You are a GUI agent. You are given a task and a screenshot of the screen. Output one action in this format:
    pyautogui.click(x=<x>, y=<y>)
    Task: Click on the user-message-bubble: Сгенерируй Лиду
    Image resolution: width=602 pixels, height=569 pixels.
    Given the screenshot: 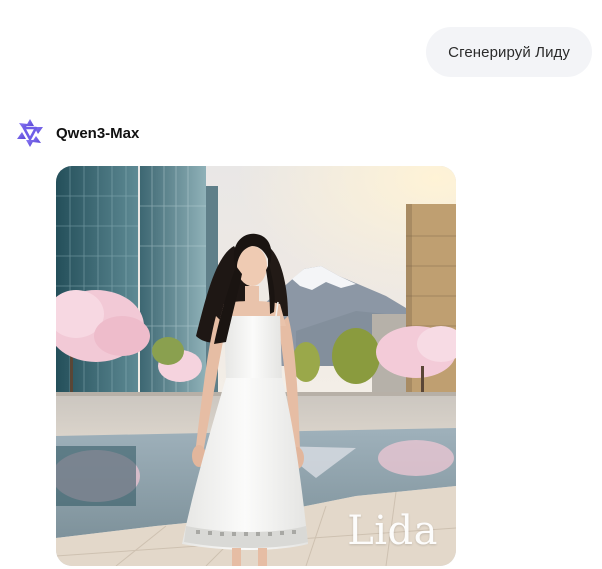 What is the action you would take?
    pyautogui.click(x=509, y=52)
    